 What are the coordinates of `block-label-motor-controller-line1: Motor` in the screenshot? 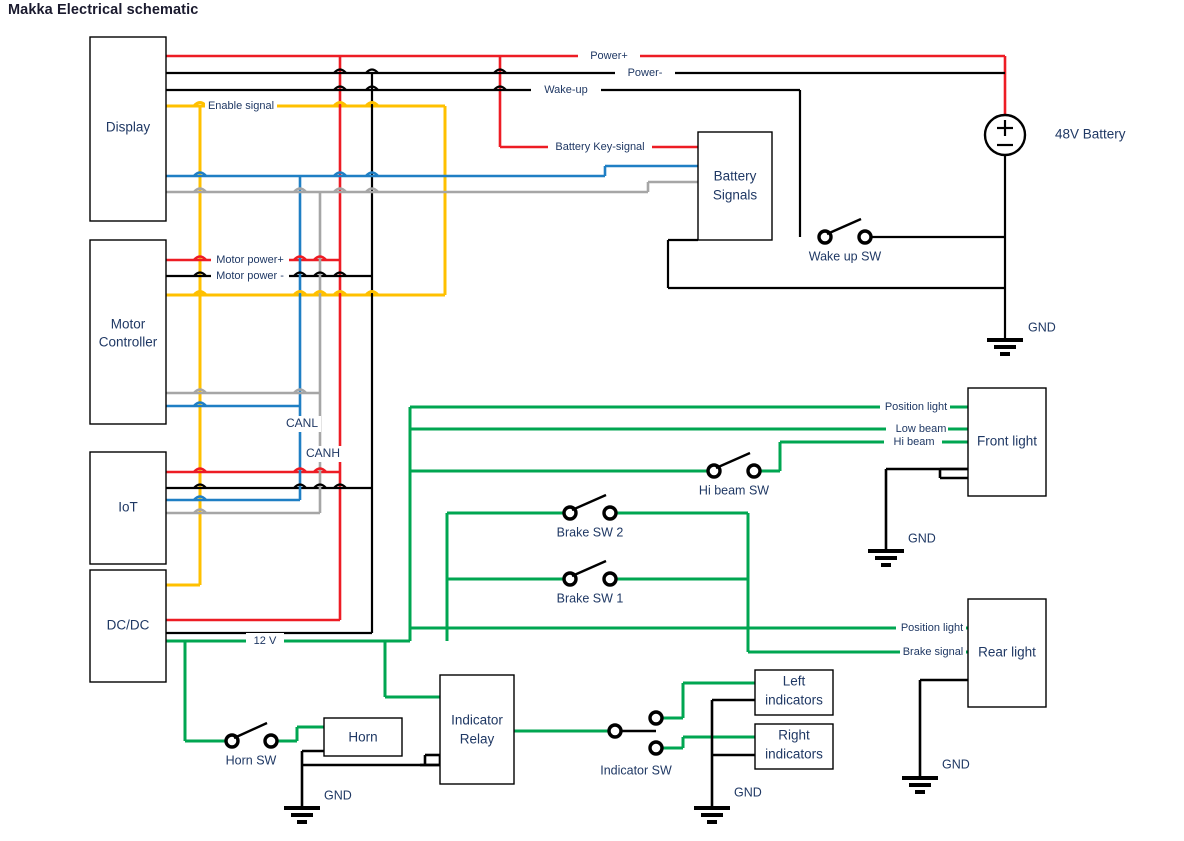 It's located at (128, 324).